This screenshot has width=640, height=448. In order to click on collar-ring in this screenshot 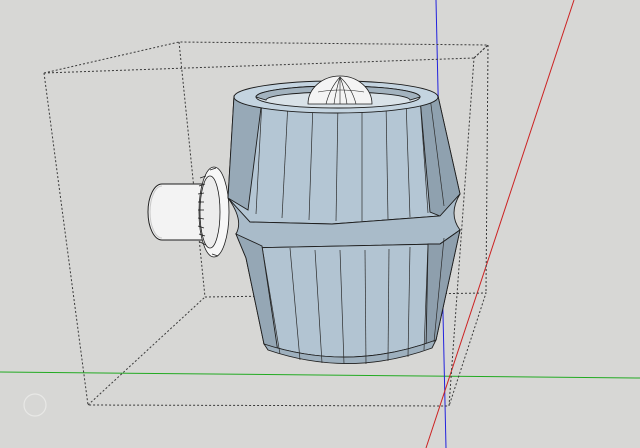, I will do `click(213, 212)`.